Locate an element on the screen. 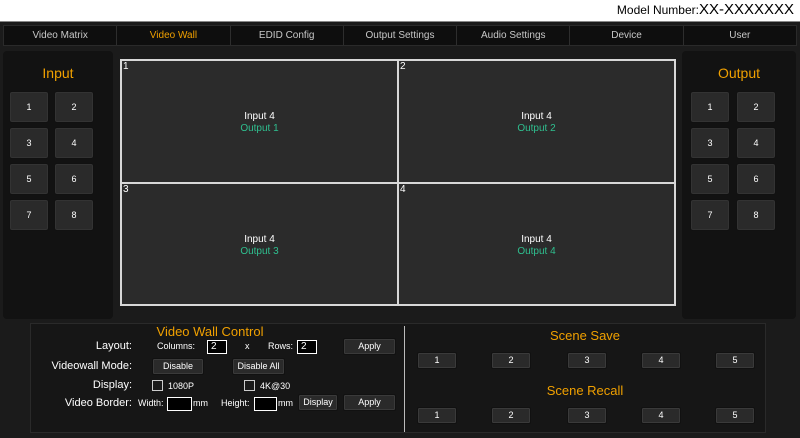  scene-recall-button-2: 2 is located at coordinates (511, 415).